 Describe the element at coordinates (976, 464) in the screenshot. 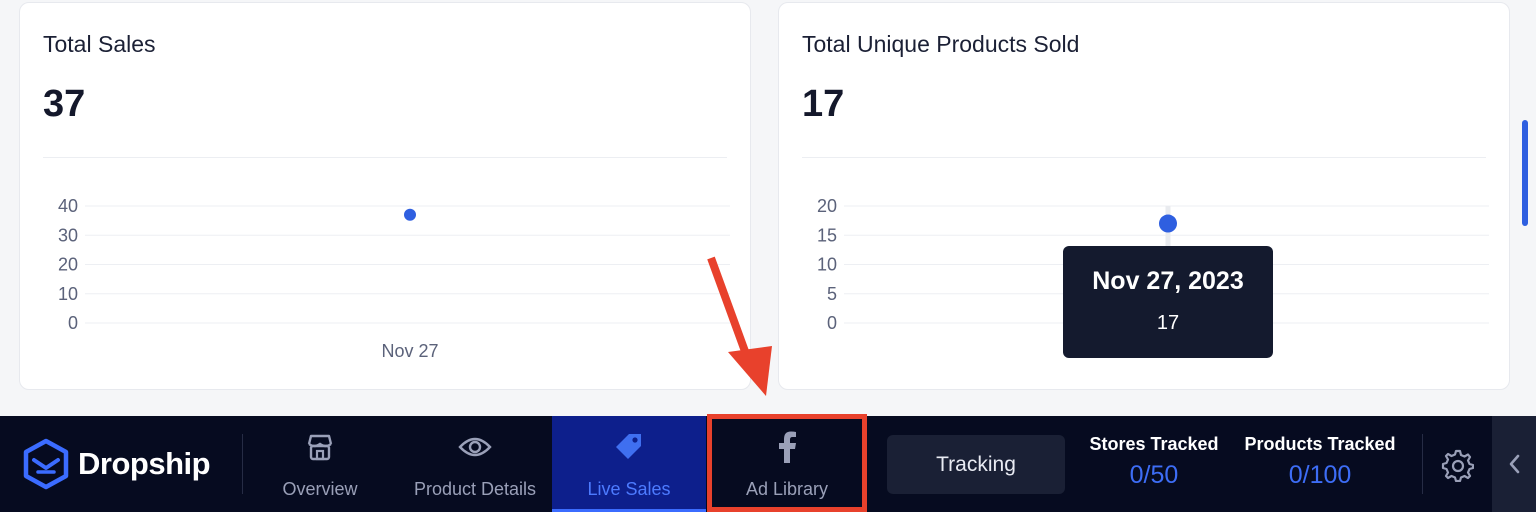

I see `tracking-button: Tracking` at that location.